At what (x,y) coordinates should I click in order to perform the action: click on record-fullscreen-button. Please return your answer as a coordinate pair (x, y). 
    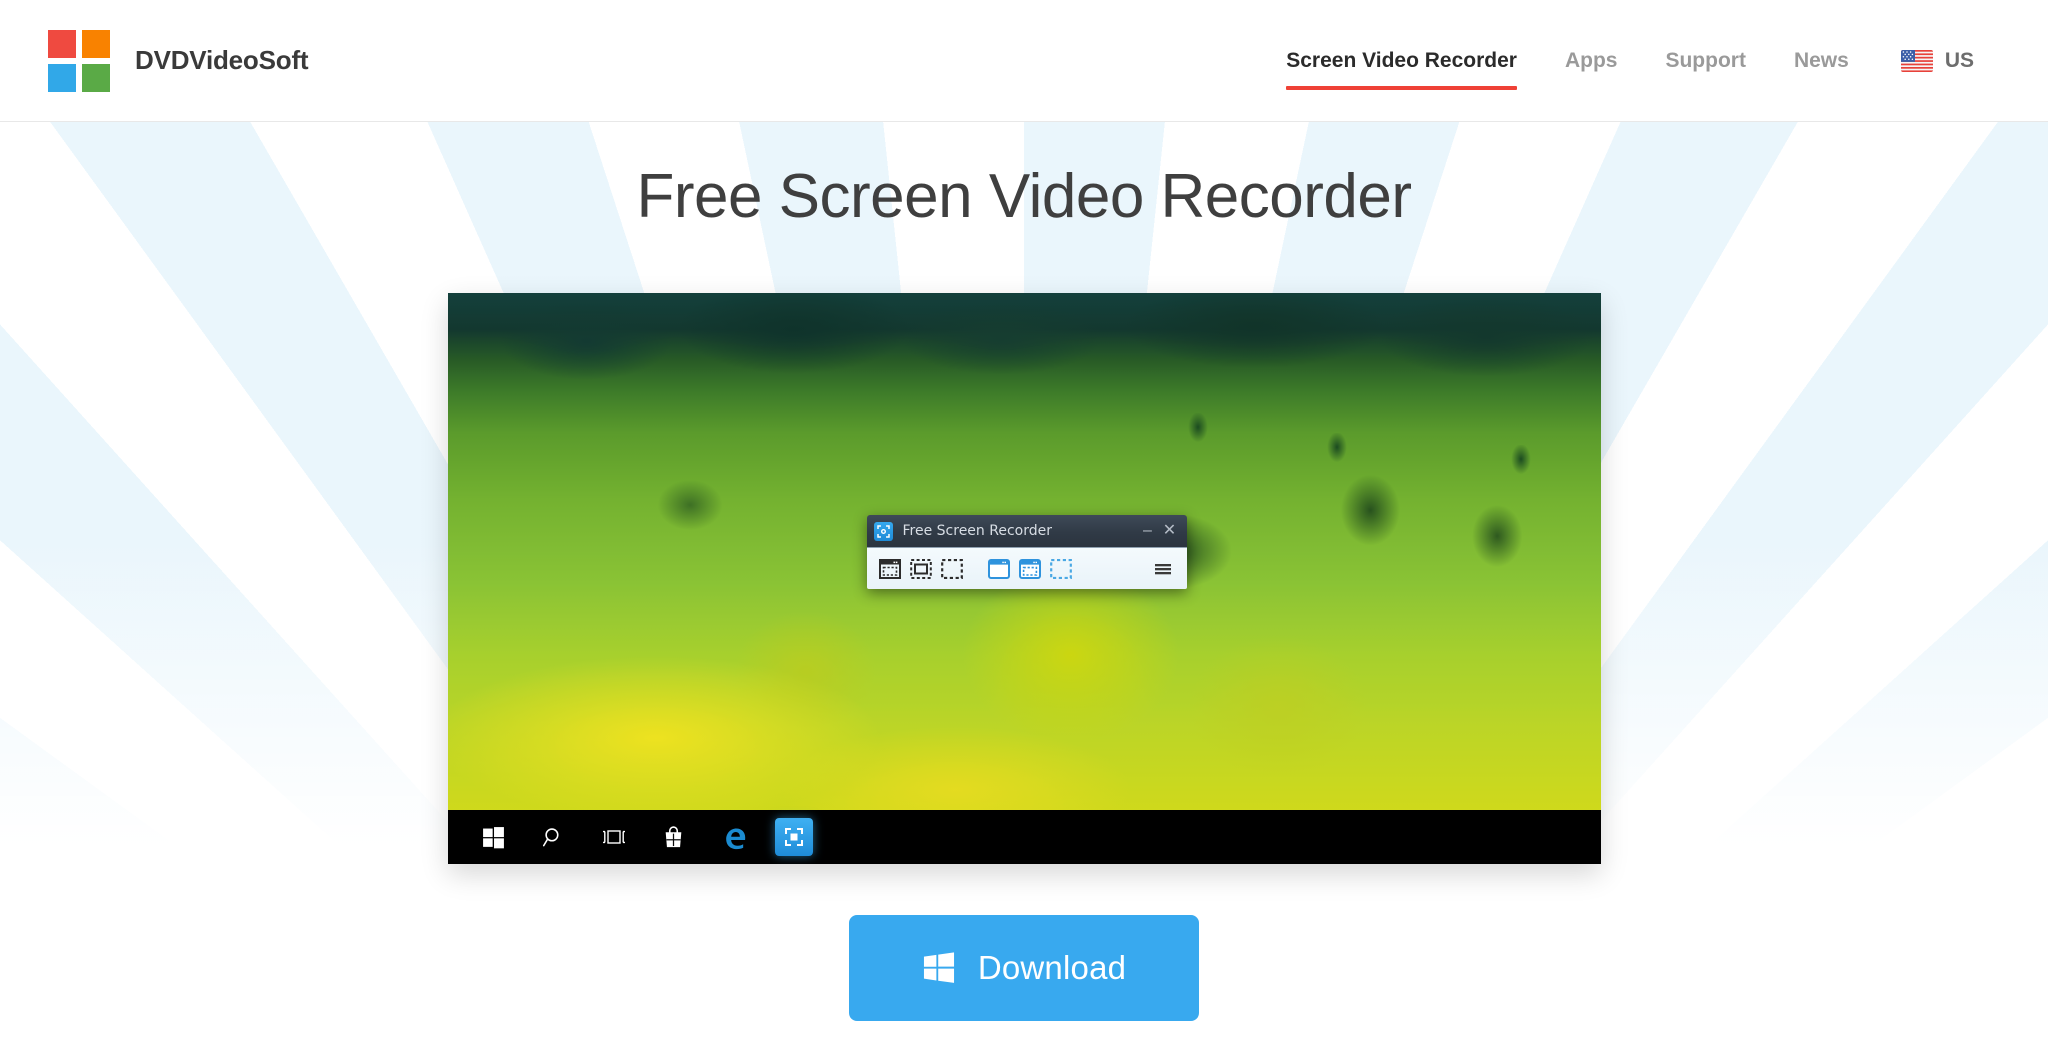
    Looking at the image, I should click on (1061, 569).